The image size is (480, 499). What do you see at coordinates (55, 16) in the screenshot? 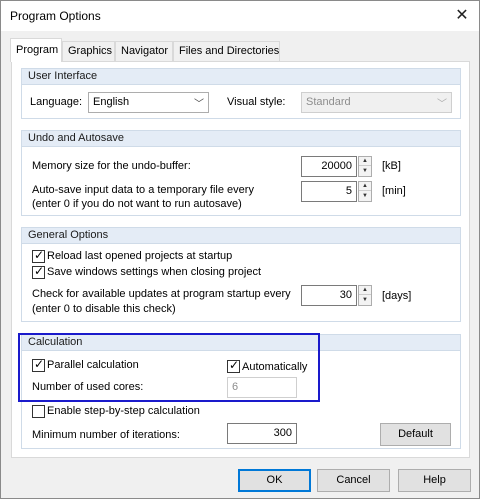
I see `window-title: Program Options` at bounding box center [55, 16].